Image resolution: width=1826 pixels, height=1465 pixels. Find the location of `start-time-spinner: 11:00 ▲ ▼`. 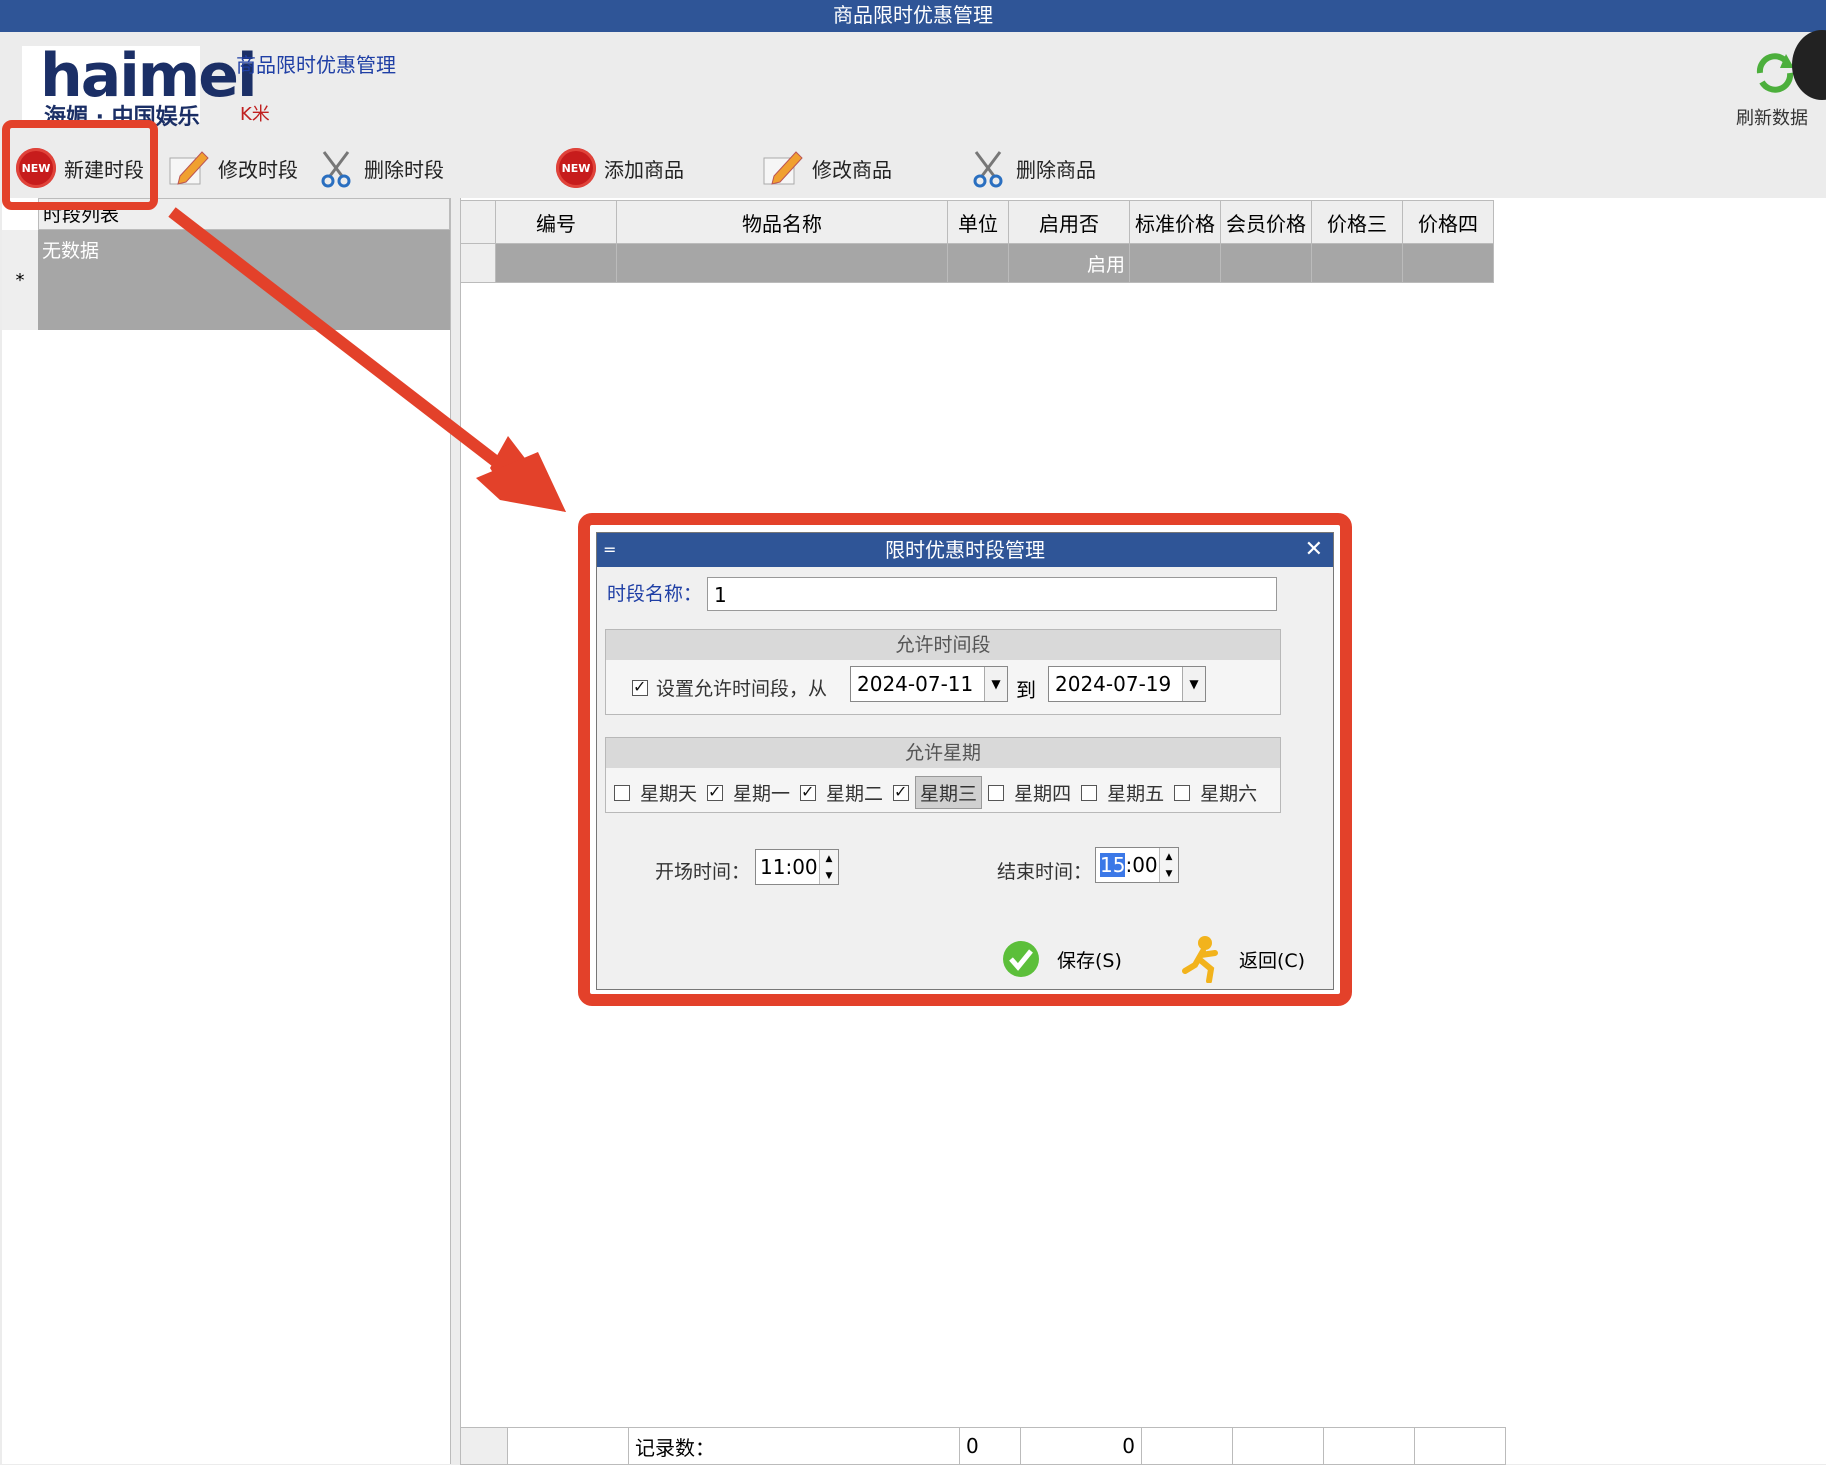

start-time-spinner: 11:00 ▲ ▼ is located at coordinates (797, 867).